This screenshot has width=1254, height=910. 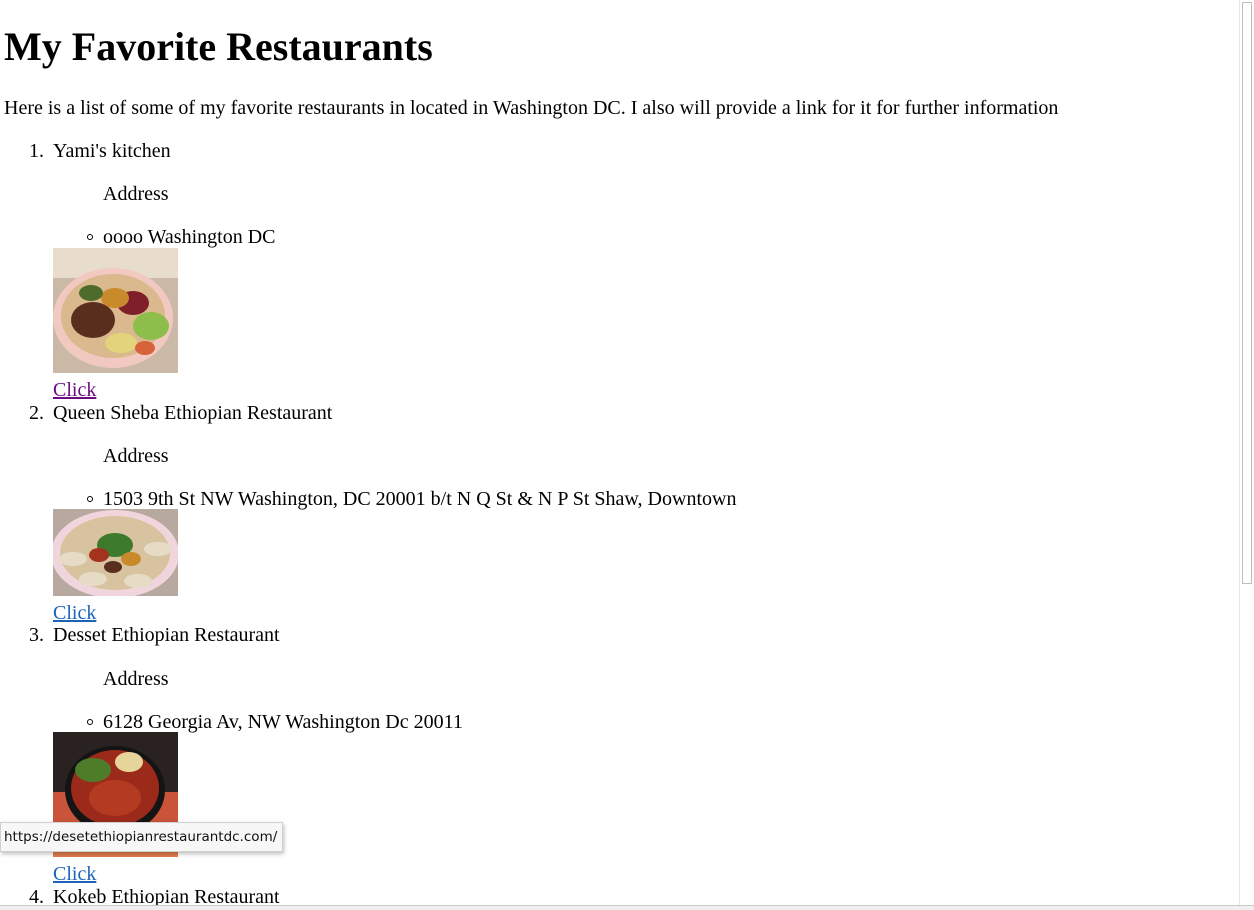 I want to click on list-item-number: 2., so click(x=36, y=413).